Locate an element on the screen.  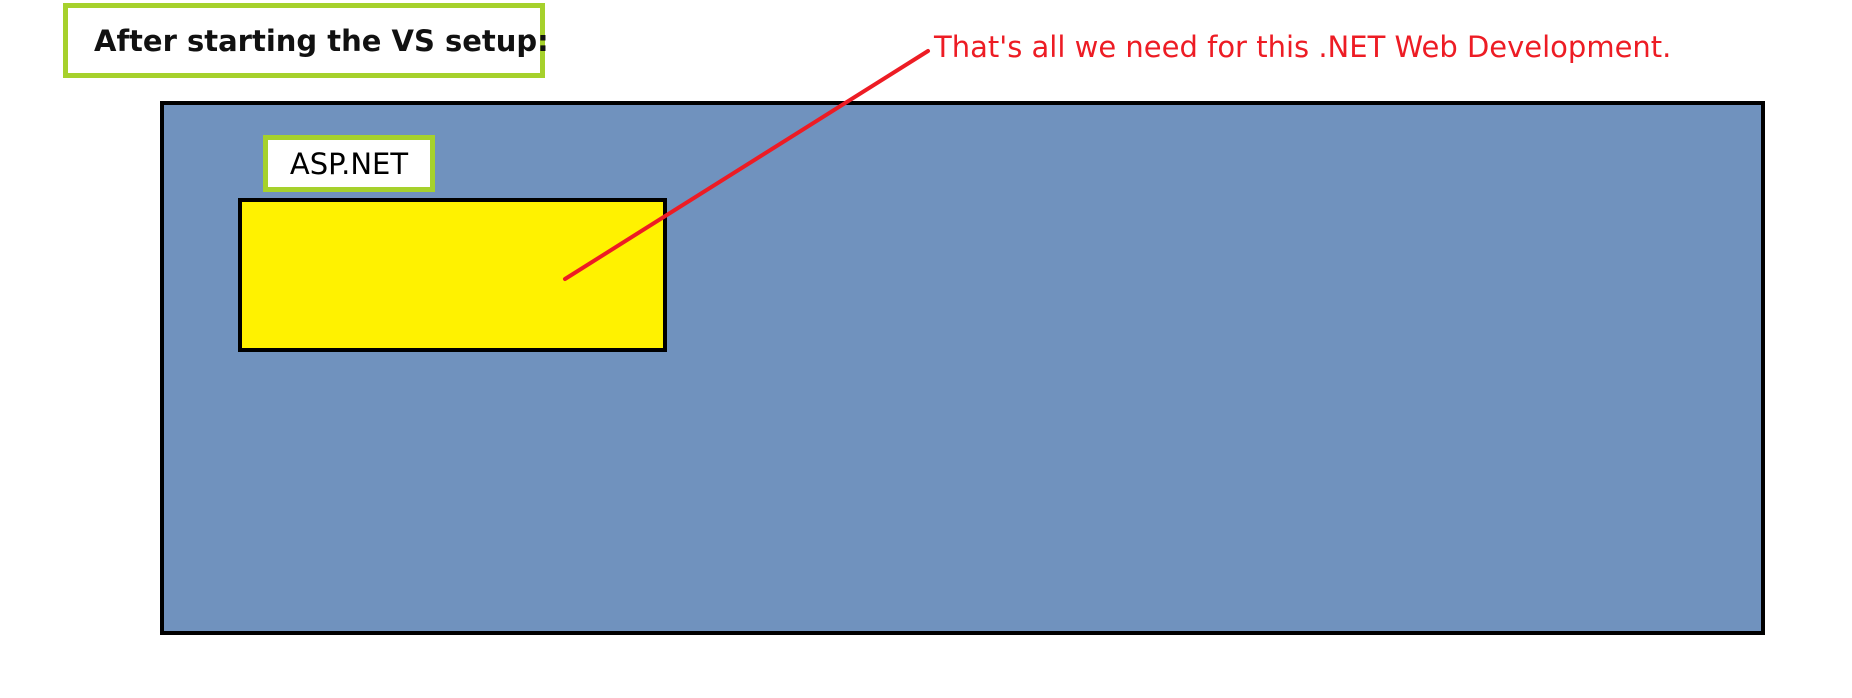
heading-box: After starting the VS setup: is located at coordinates (306, 40).